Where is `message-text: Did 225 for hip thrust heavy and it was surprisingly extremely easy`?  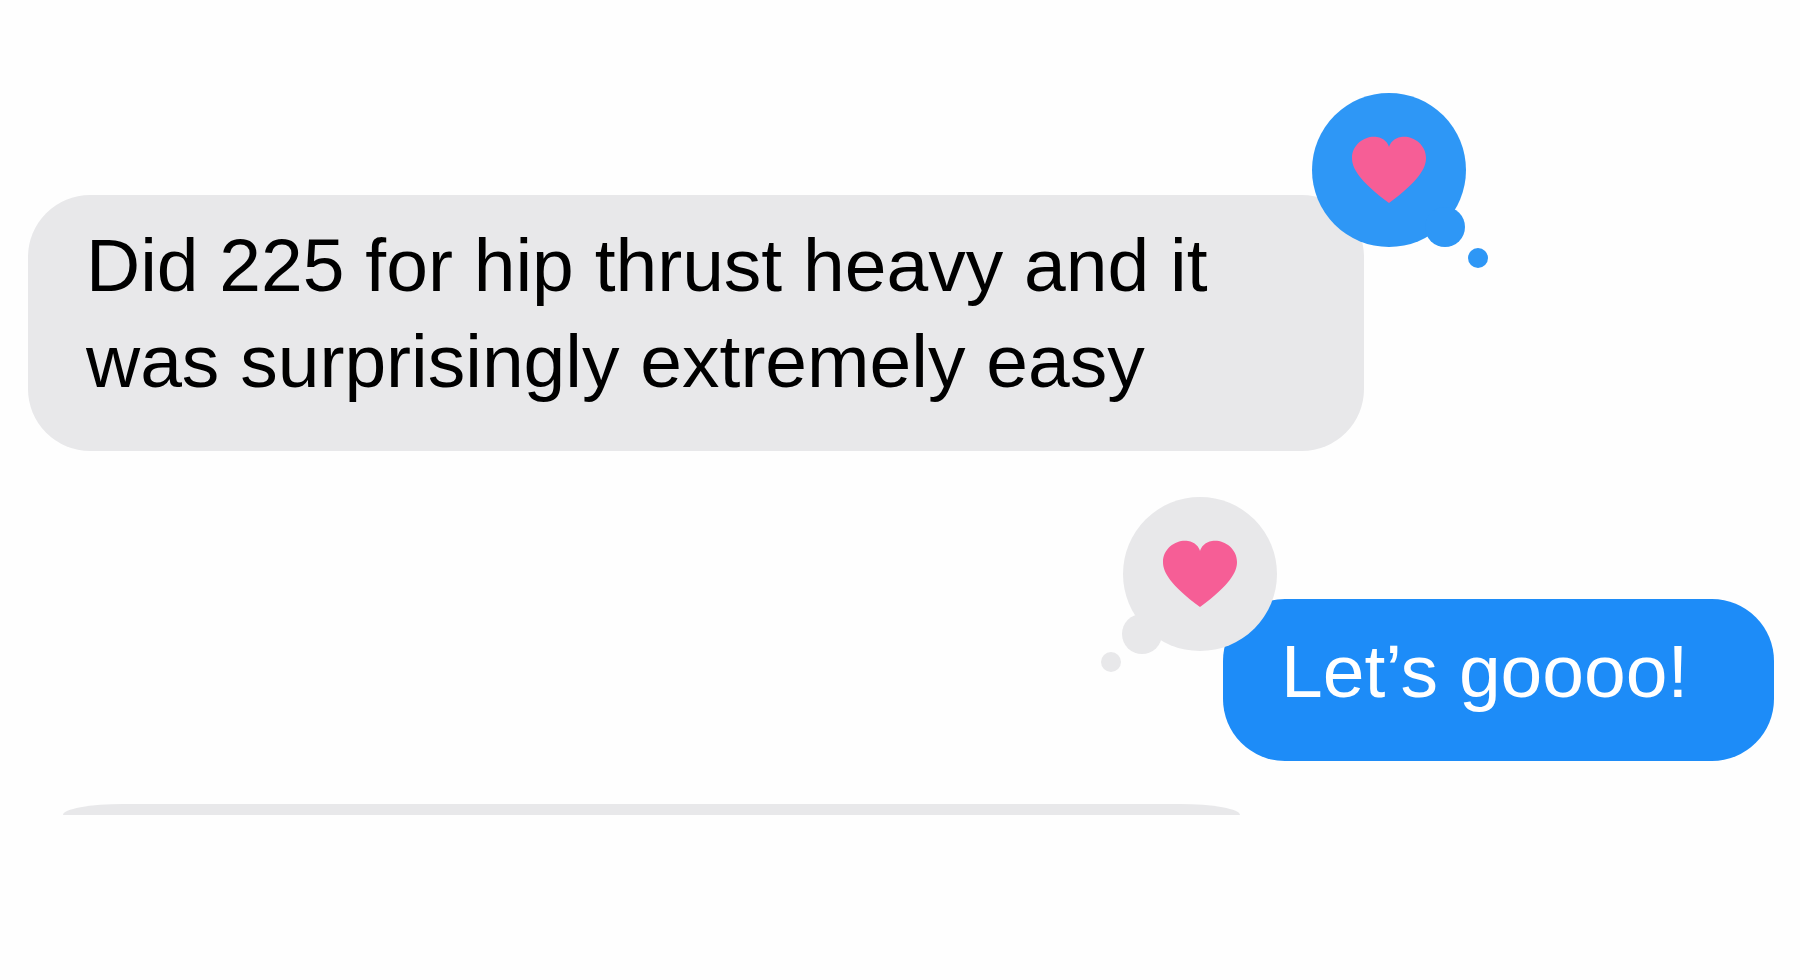
message-text: Did 225 for hip thrust heavy and it was surprisingly extremely easy is located at coordinates (647, 313).